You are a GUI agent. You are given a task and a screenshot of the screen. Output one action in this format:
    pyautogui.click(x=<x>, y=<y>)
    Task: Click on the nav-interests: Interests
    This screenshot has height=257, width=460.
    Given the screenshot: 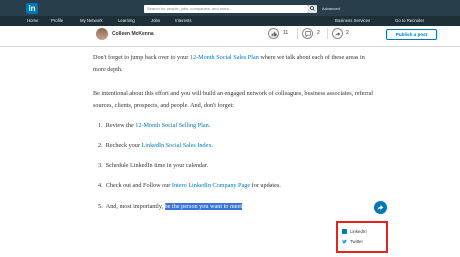 What is the action you would take?
    pyautogui.click(x=183, y=21)
    